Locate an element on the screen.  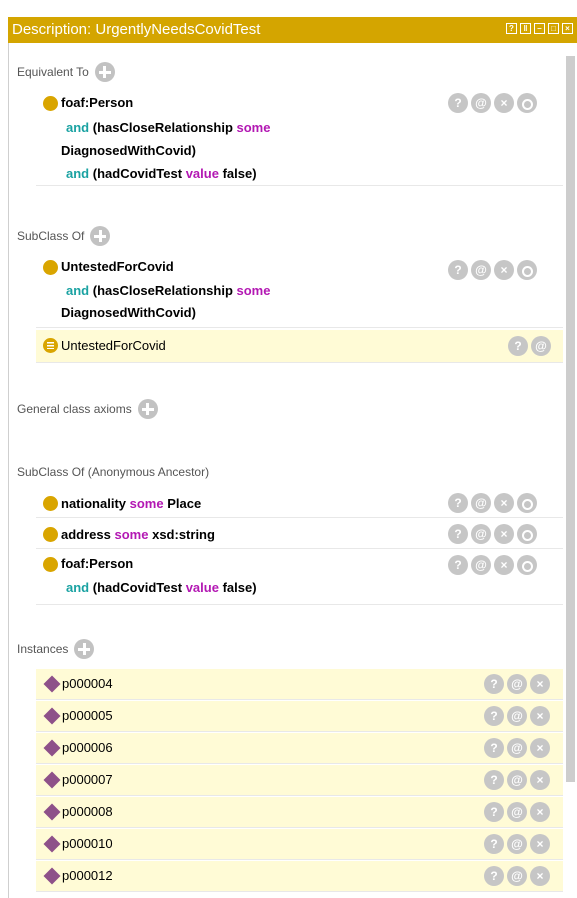
expr-line-4: and (hadCovidTest value false) is located at coordinates (161, 173).